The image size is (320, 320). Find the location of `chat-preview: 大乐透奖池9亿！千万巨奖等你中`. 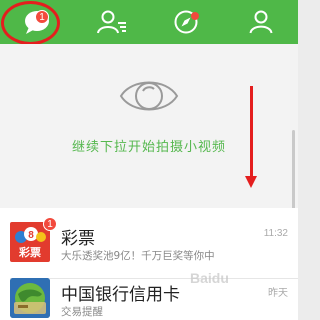

chat-preview: 大乐透奖池9亿！千万巨奖等你中 is located at coordinates (138, 256).